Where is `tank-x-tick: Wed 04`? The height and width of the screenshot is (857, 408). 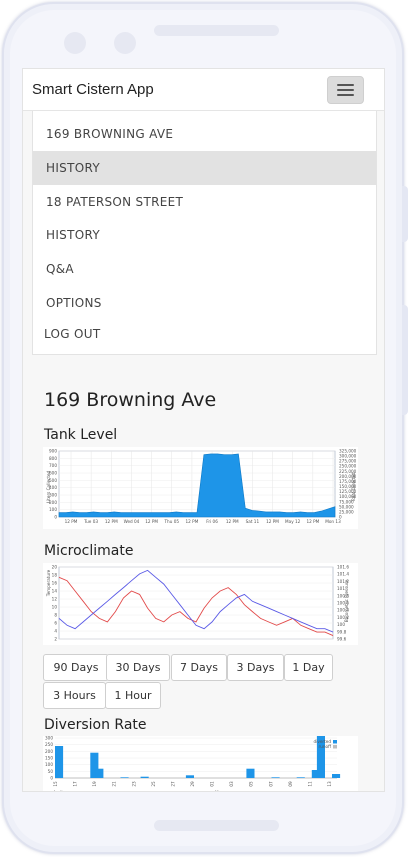
tank-x-tick: Wed 04 is located at coordinates (132, 521).